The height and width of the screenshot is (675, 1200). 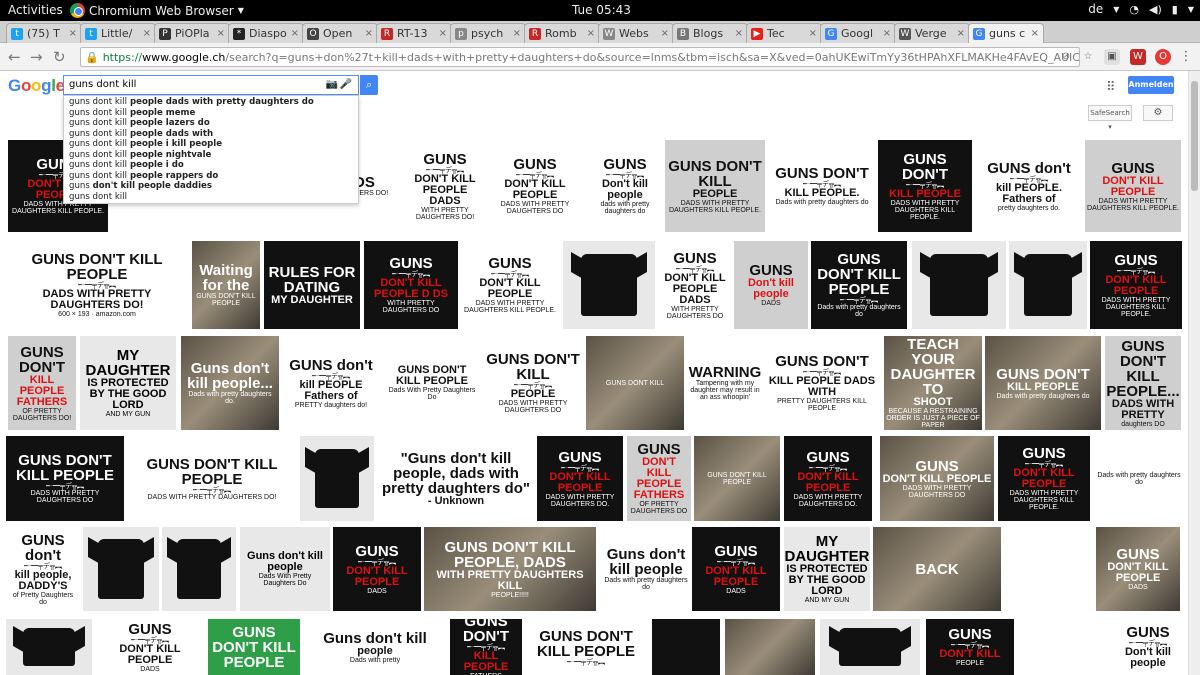 What do you see at coordinates (1158, 113) in the screenshot?
I see `settings-button: ⚙` at bounding box center [1158, 113].